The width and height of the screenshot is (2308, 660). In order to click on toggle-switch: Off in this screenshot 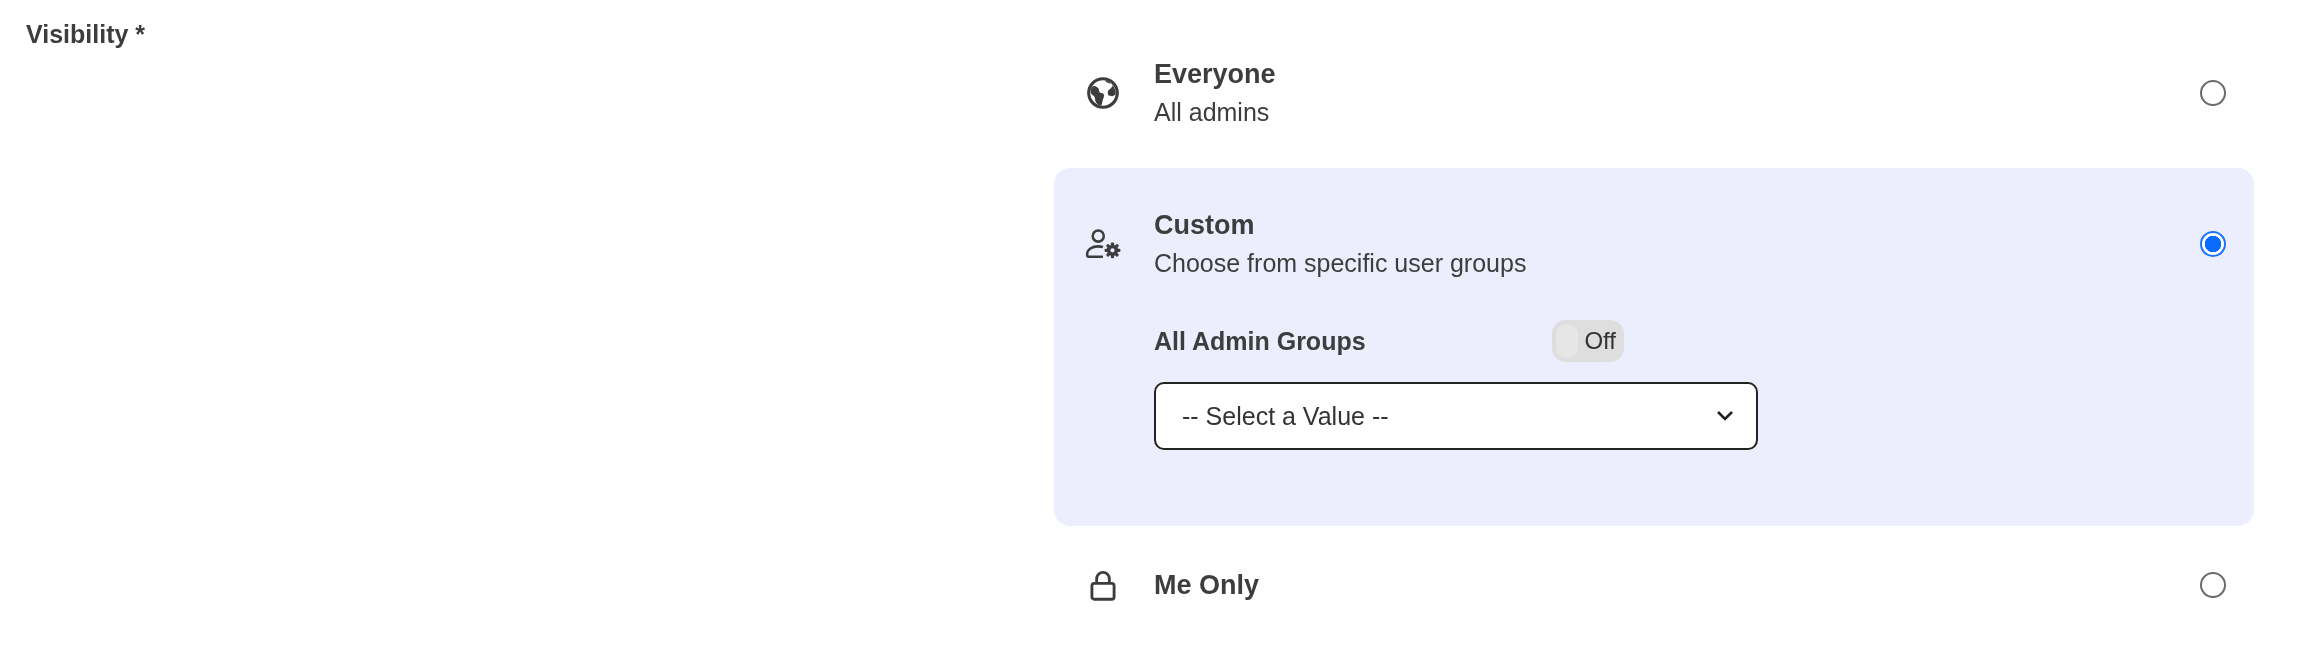, I will do `click(1588, 341)`.